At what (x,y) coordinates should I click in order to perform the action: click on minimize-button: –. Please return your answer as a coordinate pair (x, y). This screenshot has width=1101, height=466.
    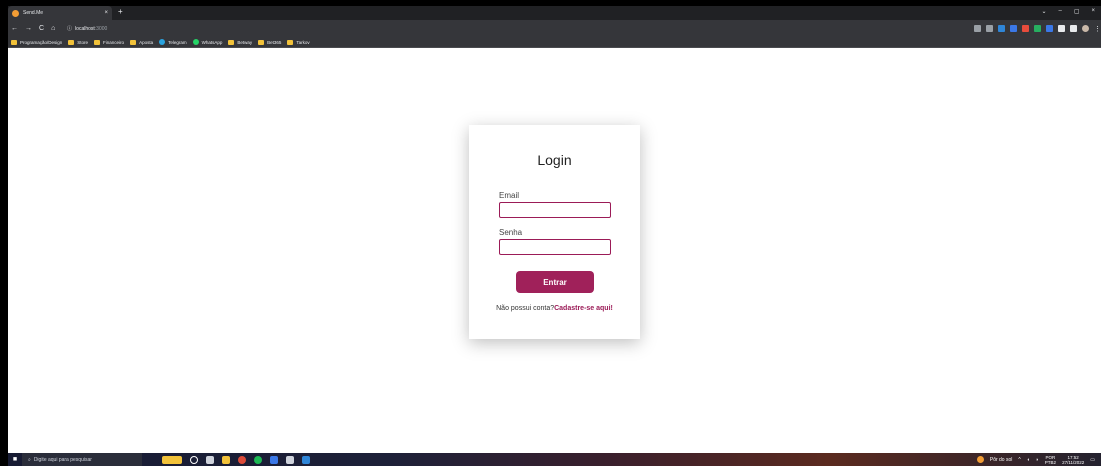
    Looking at the image, I should click on (1059, 11).